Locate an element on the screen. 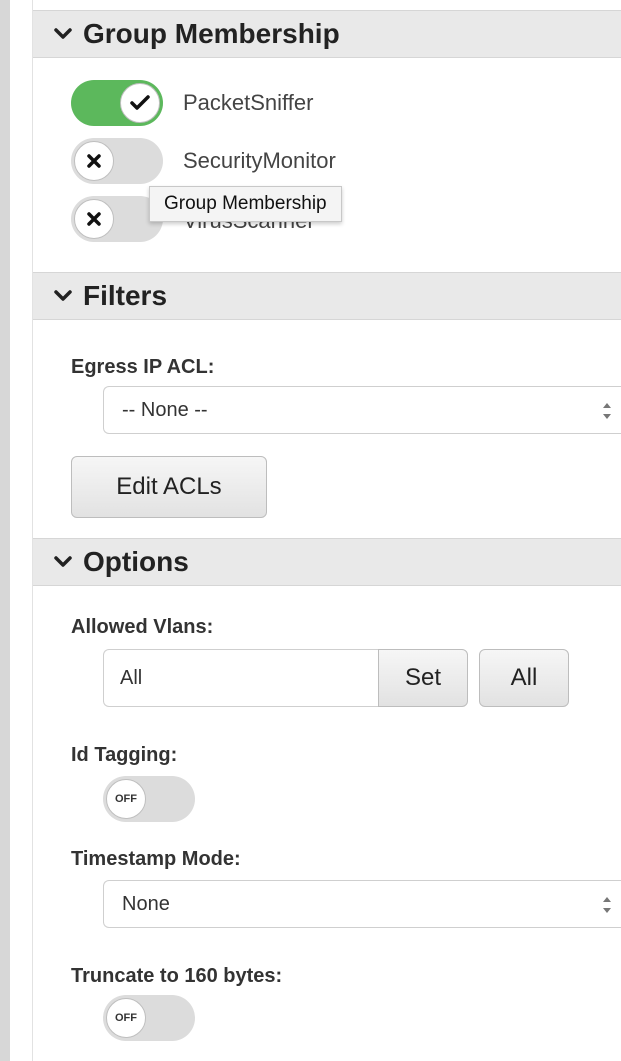 This screenshot has width=621, height=1061. left-rail is located at coordinates (5, 530).